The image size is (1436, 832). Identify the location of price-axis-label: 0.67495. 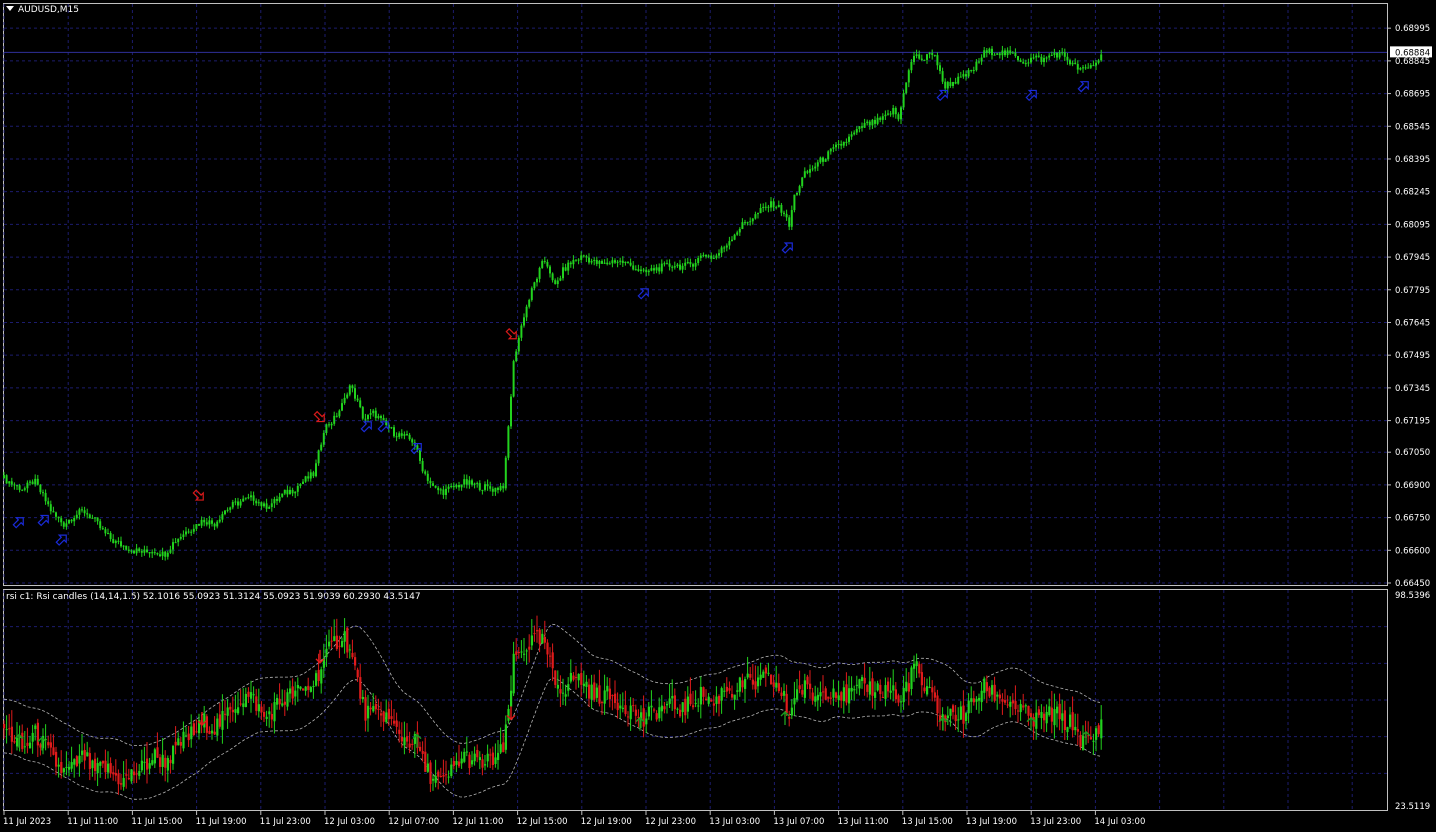
(1412, 356).